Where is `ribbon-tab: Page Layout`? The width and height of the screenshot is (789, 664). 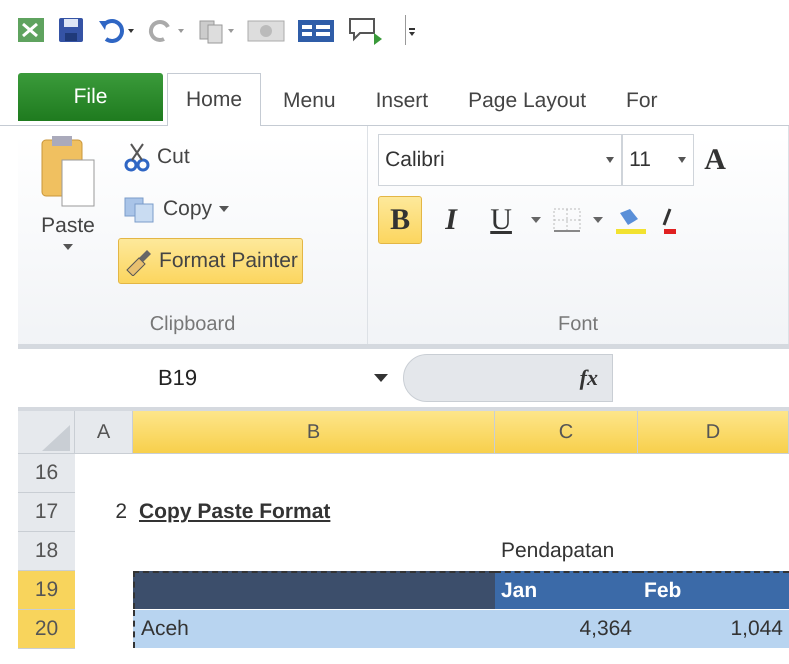 ribbon-tab: Page Layout is located at coordinates (527, 101).